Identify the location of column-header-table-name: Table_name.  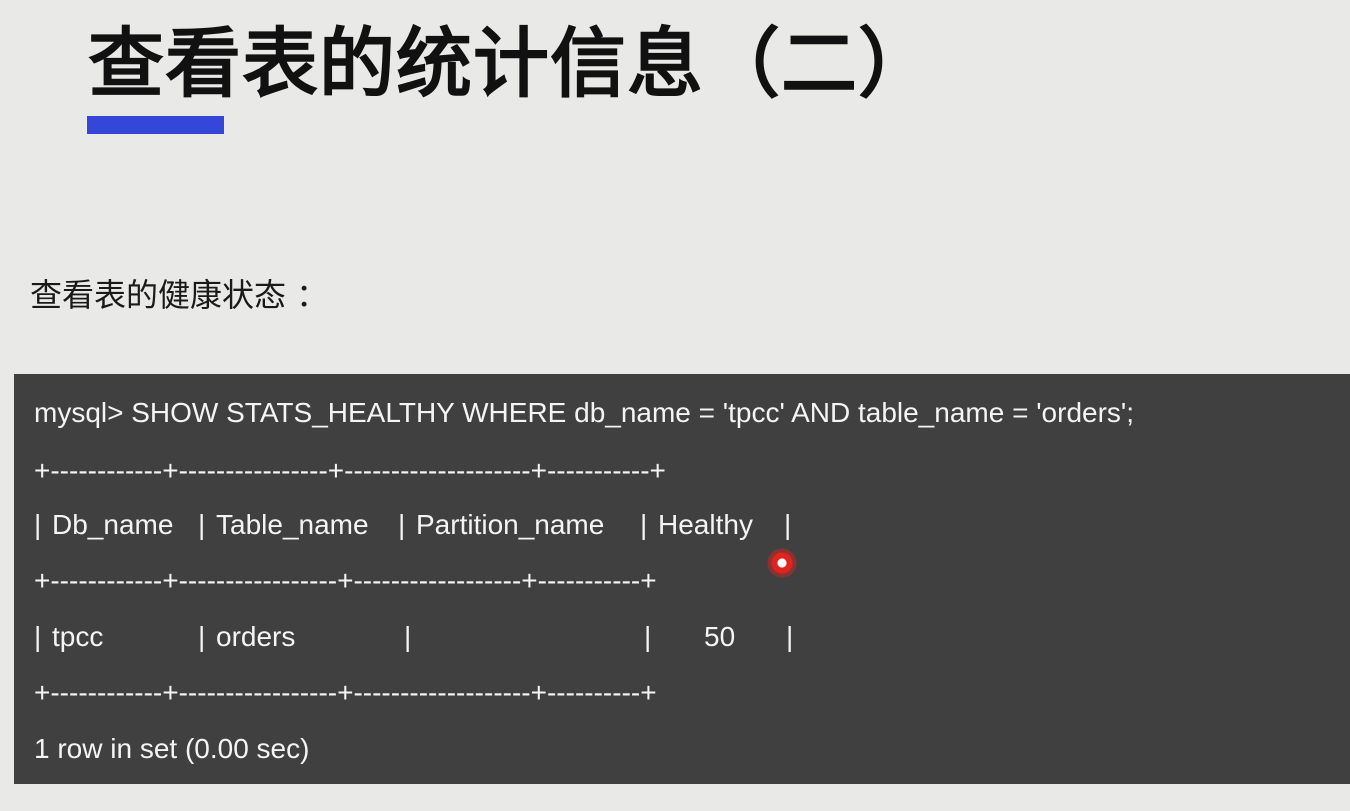
(292, 524).